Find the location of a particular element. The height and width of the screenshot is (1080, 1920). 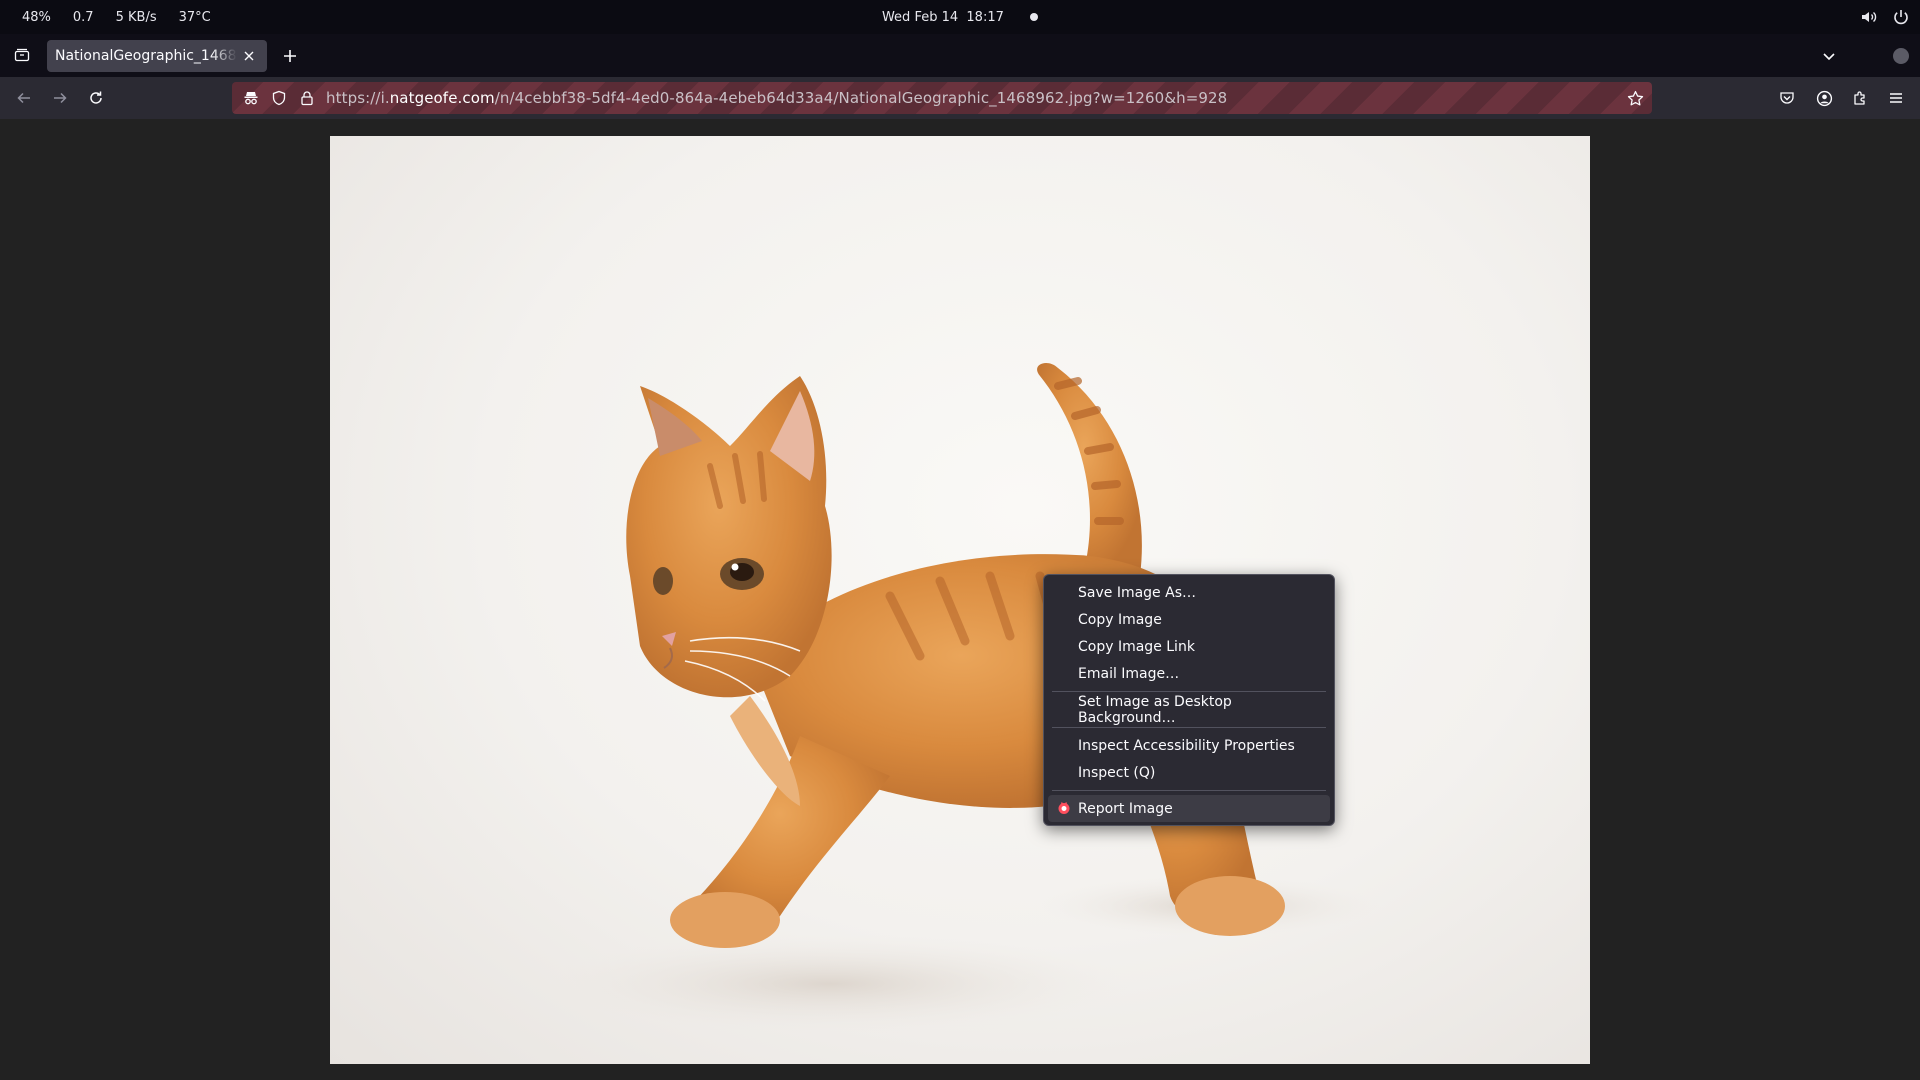

menu-item-copy-image-link: Copy Image Link is located at coordinates (1189, 646).